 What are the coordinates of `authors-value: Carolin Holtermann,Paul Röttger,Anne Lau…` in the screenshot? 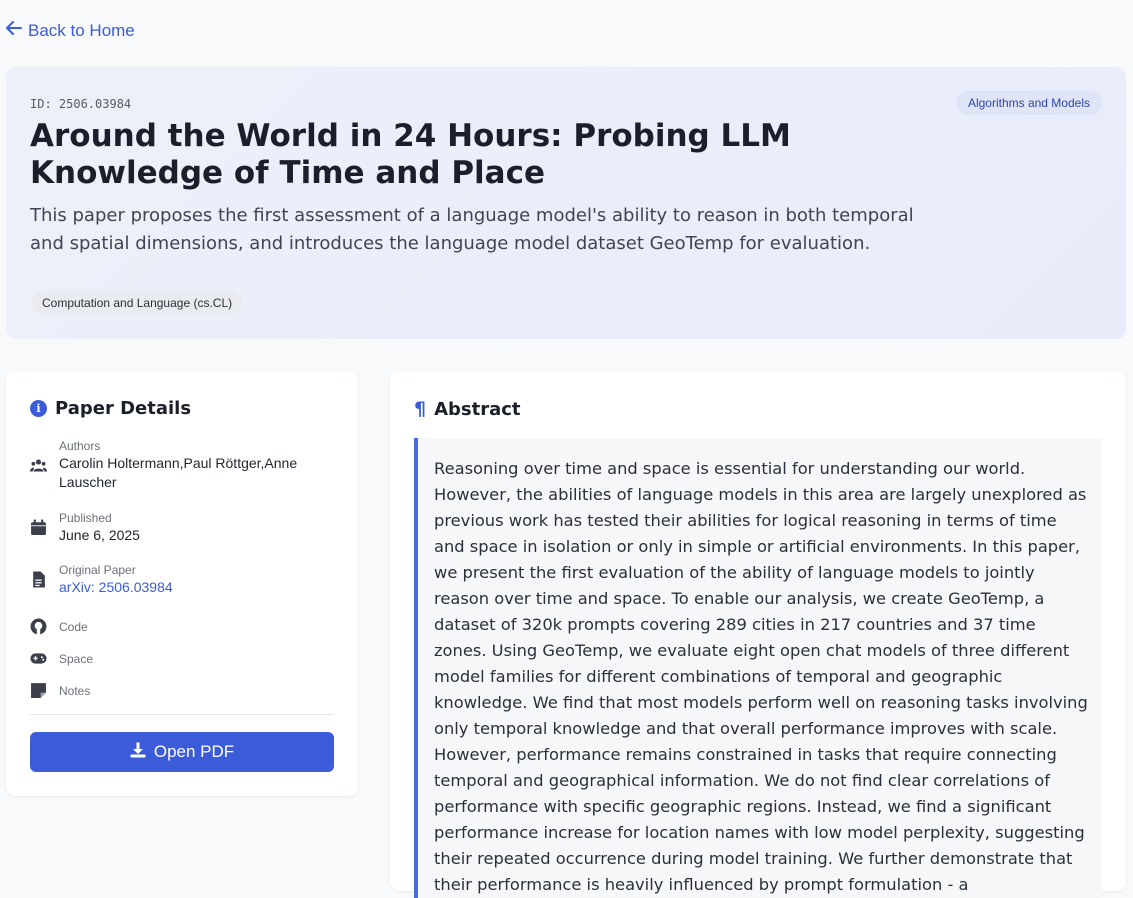 It's located at (178, 472).